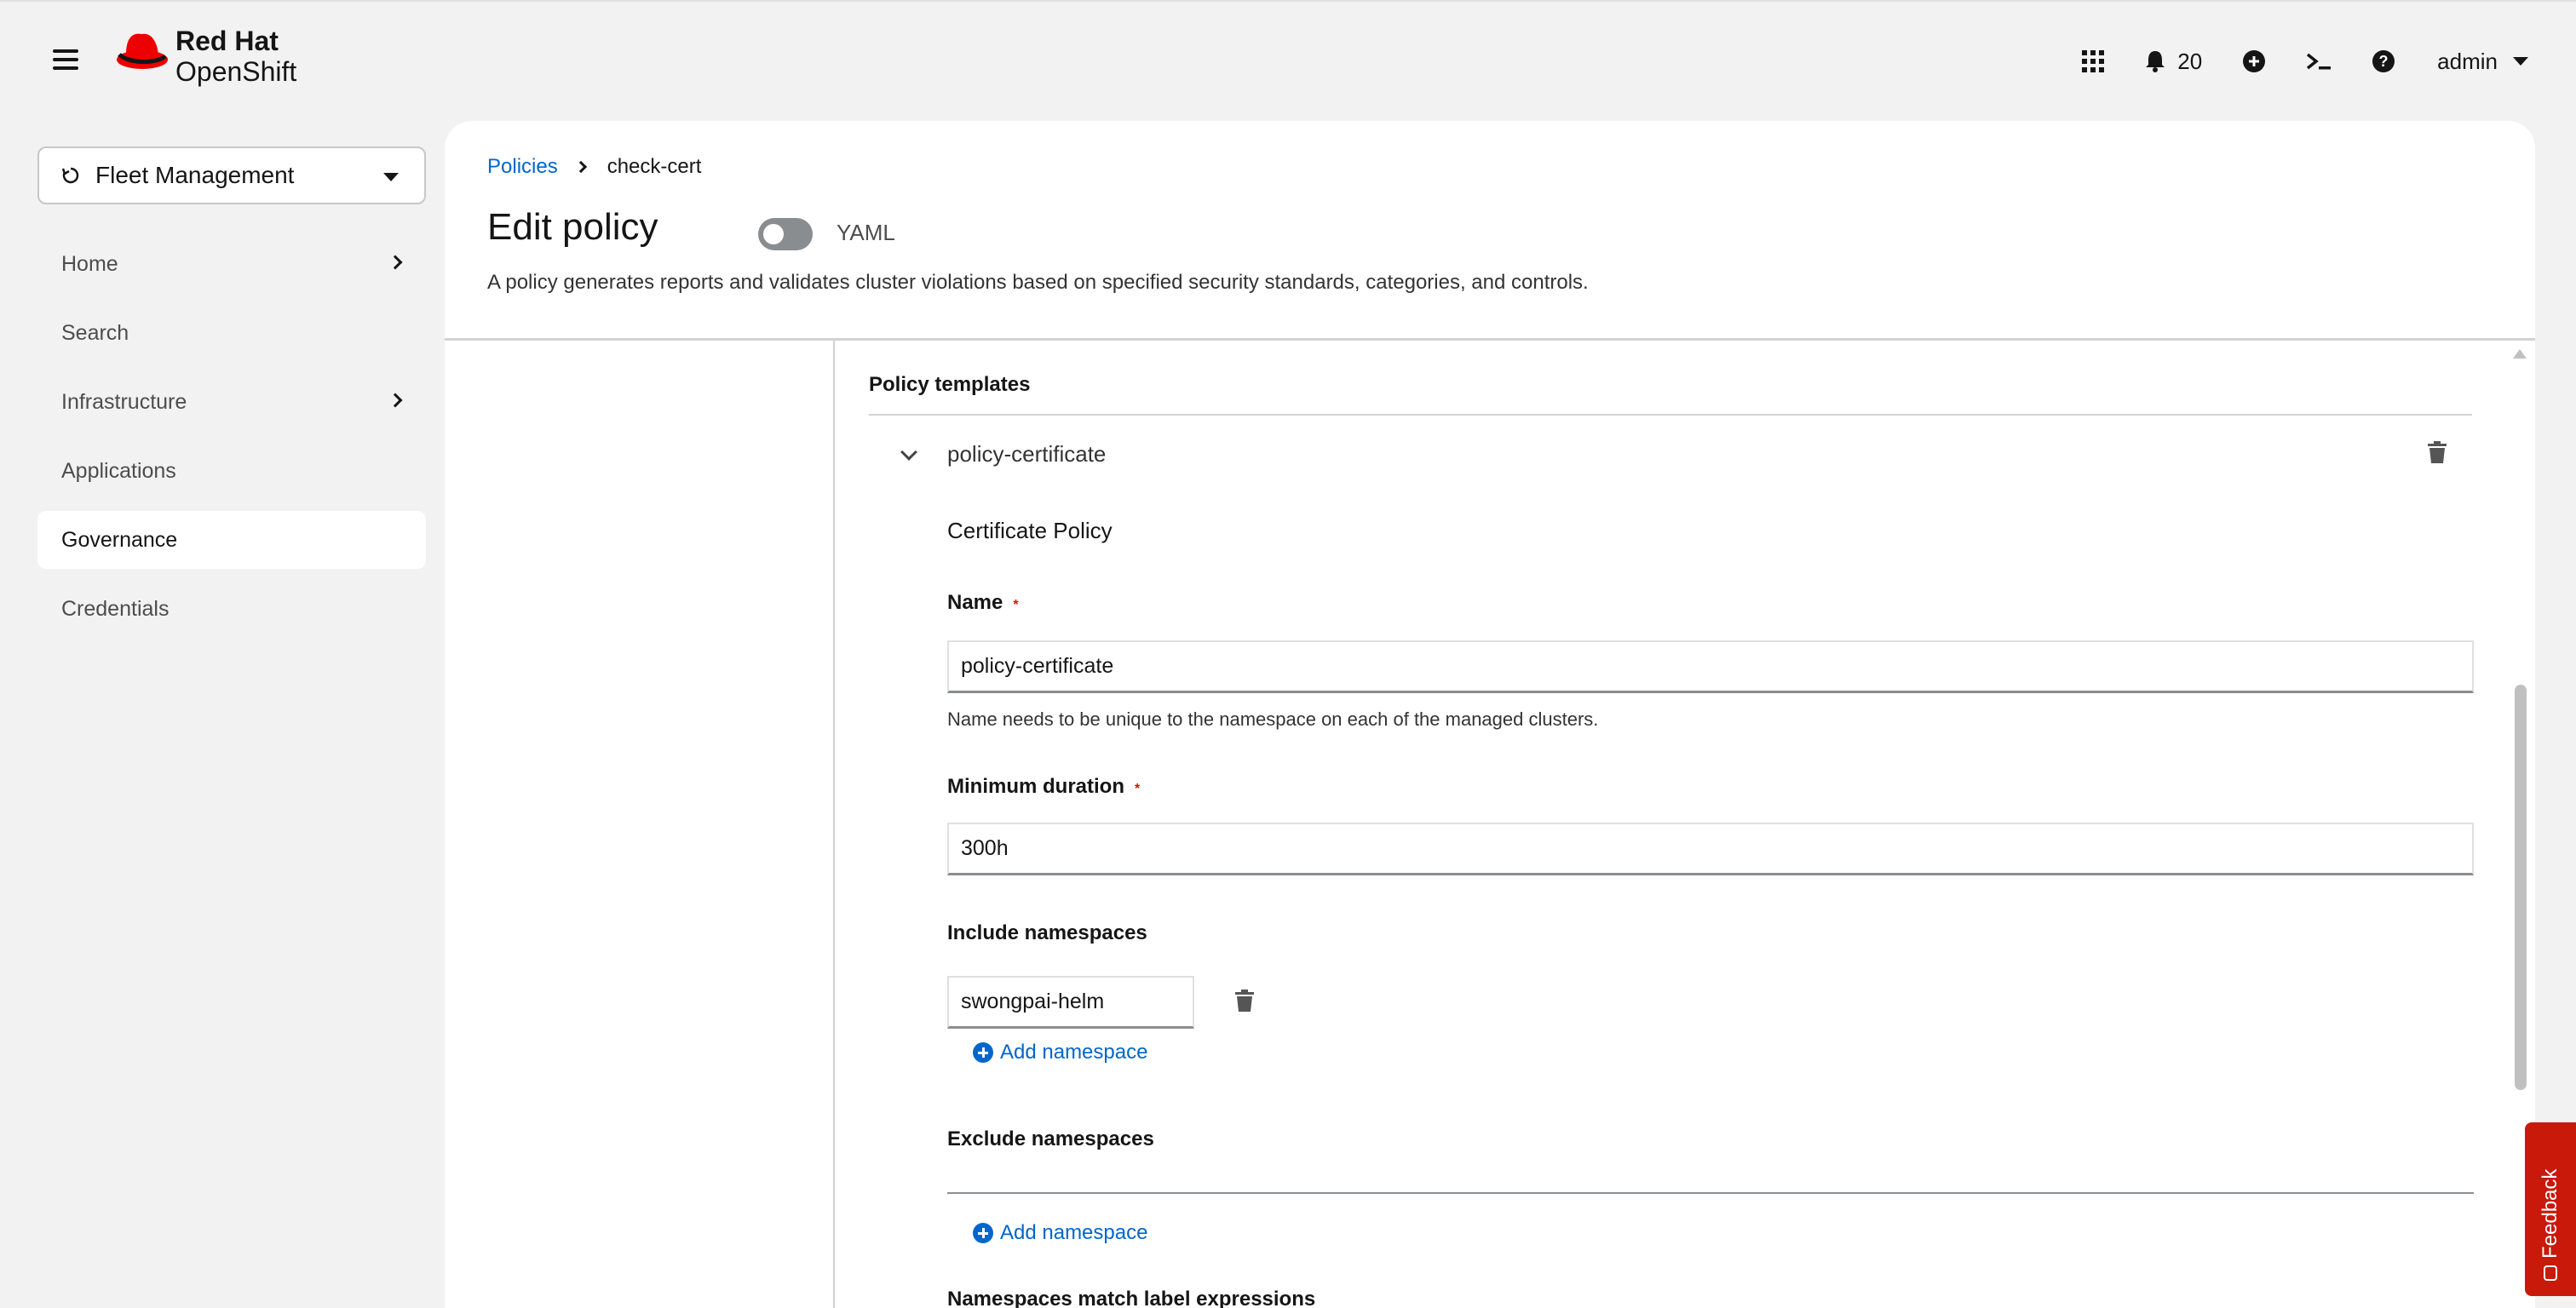 This screenshot has height=1308, width=2576. I want to click on help-button: ?, so click(2383, 62).